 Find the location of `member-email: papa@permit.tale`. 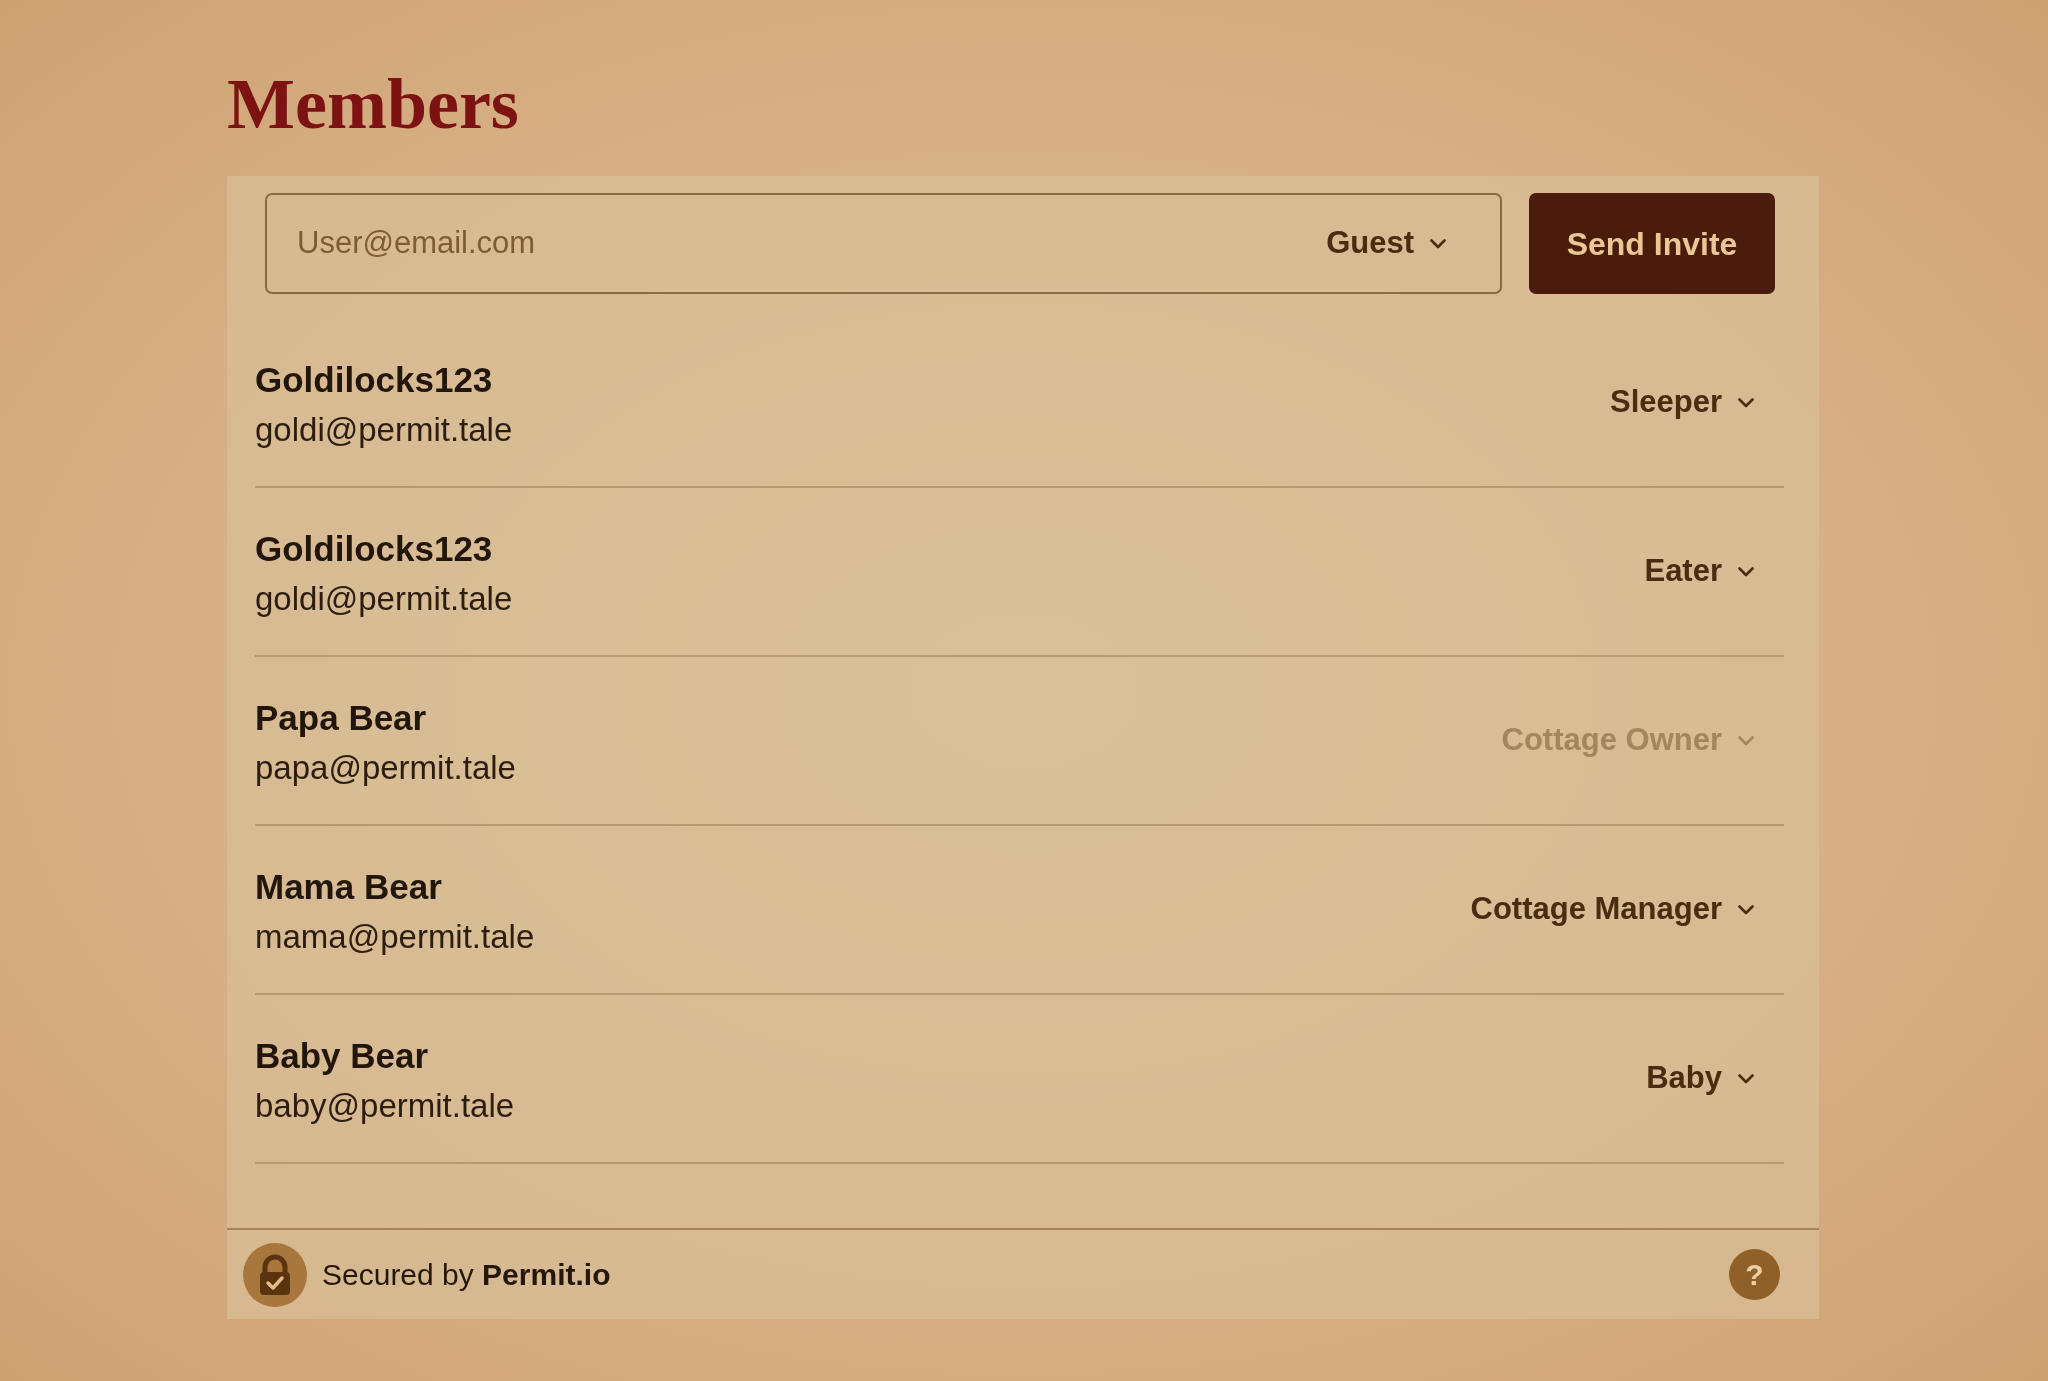

member-email: papa@permit.tale is located at coordinates (385, 767).